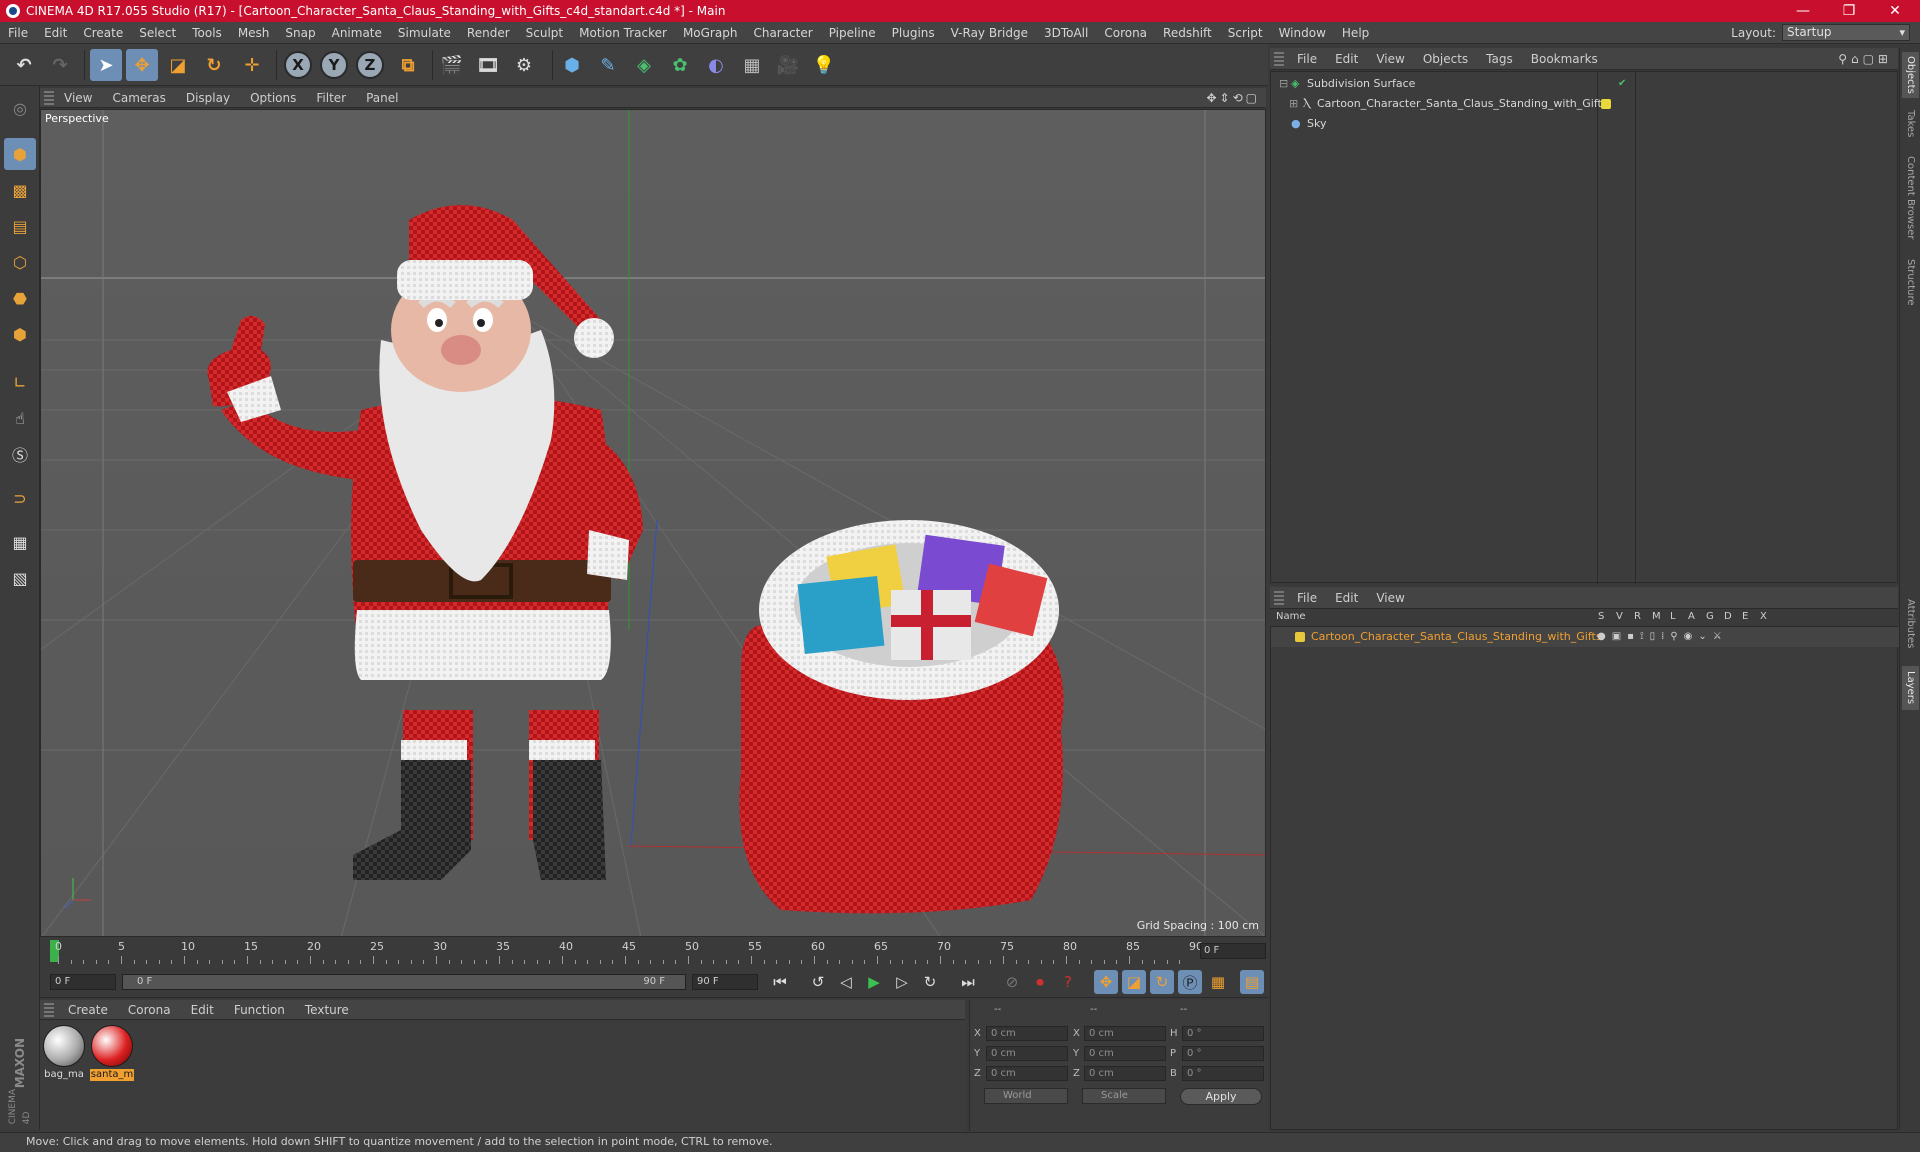  What do you see at coordinates (1355, 33) in the screenshot?
I see `menu-help: Help` at bounding box center [1355, 33].